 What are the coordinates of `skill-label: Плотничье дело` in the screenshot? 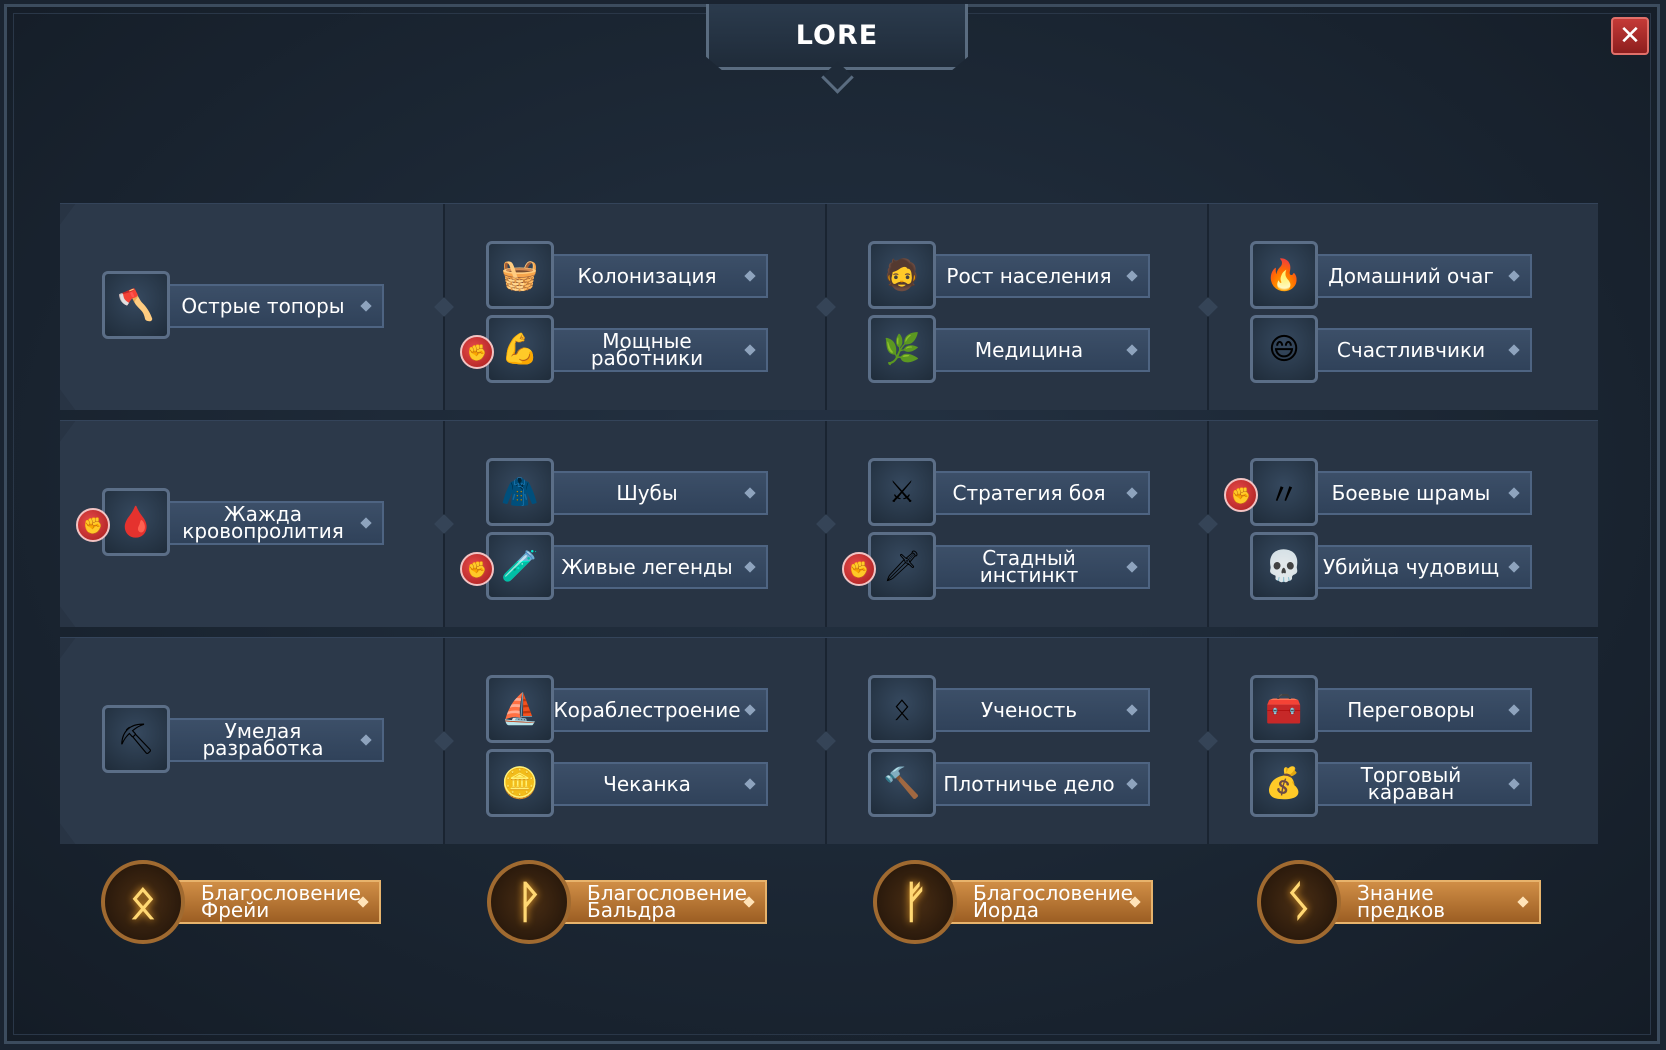 It's located at (1039, 784).